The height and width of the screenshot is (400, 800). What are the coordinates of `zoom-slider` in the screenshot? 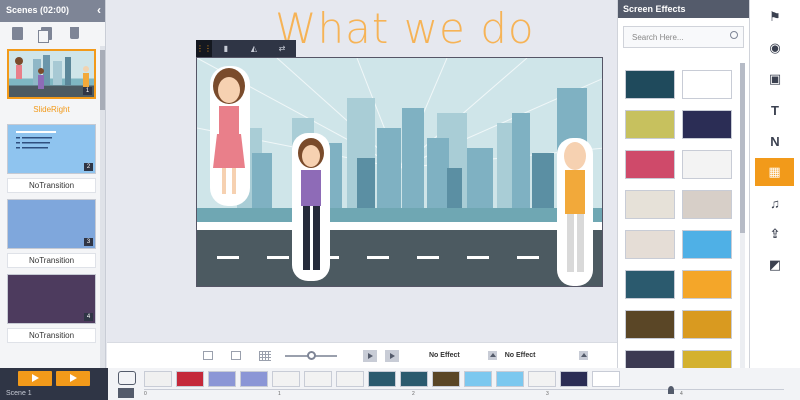 It's located at (311, 355).